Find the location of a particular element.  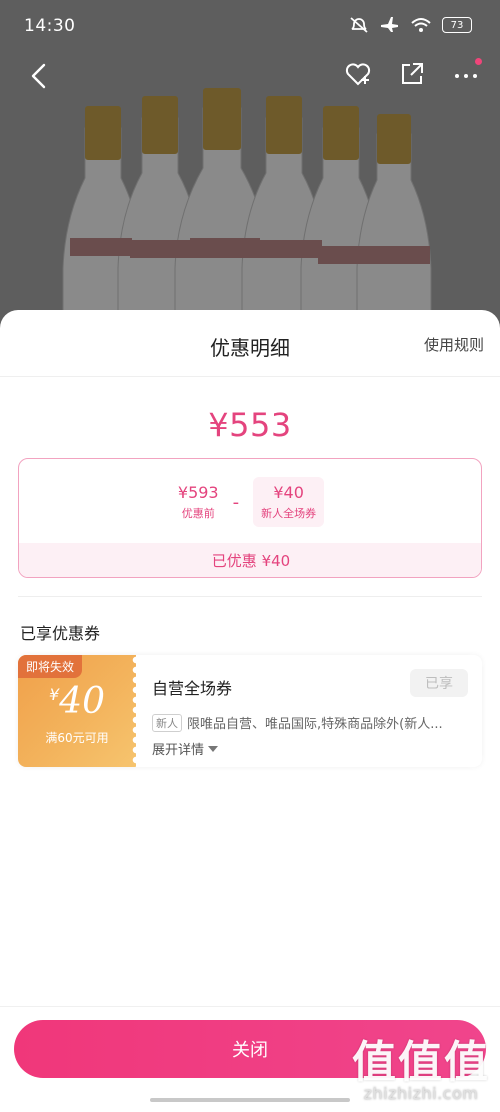

watermark: 值值值 zhizhizhi.com is located at coordinates (421, 1064).